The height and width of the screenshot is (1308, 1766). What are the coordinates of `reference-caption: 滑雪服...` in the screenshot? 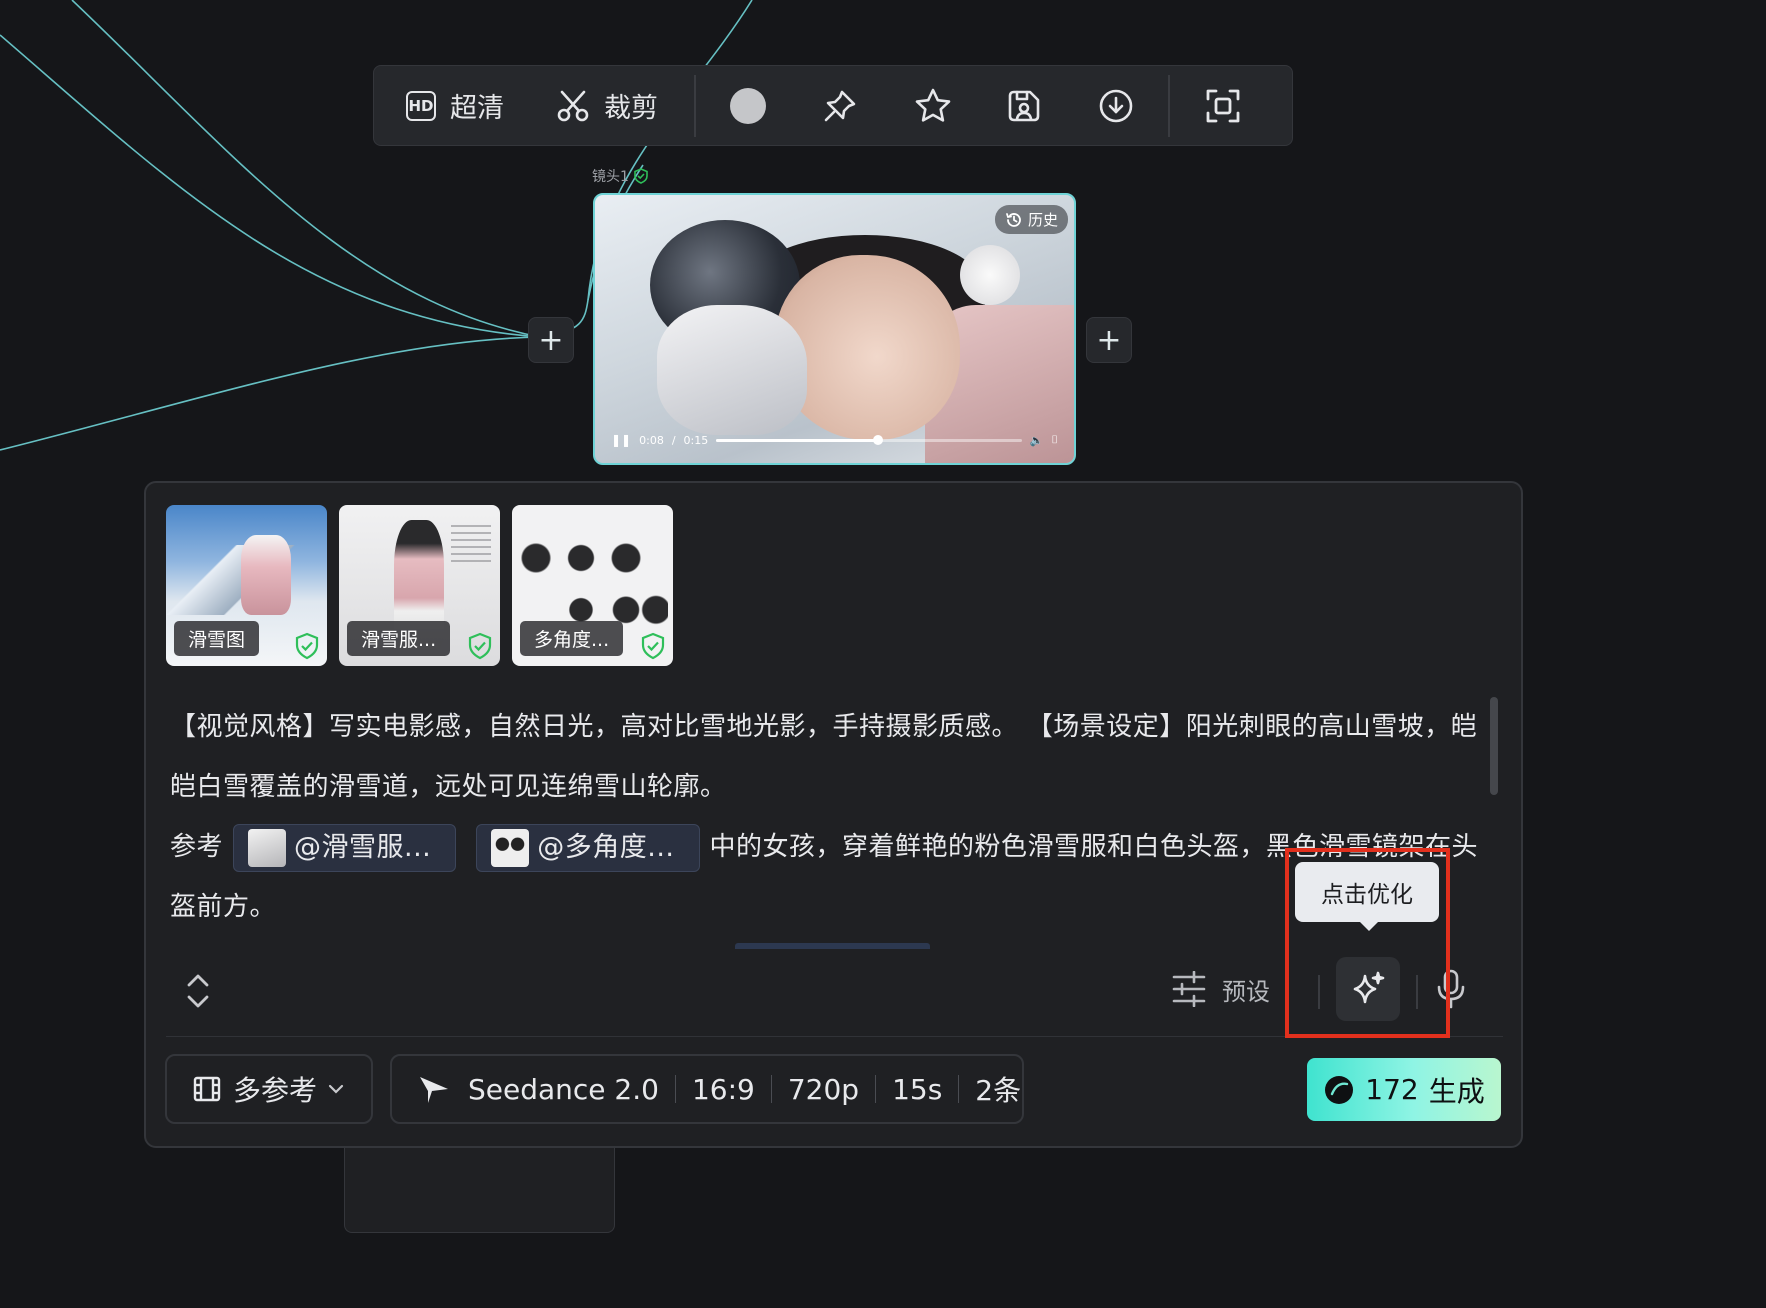 It's located at (399, 638).